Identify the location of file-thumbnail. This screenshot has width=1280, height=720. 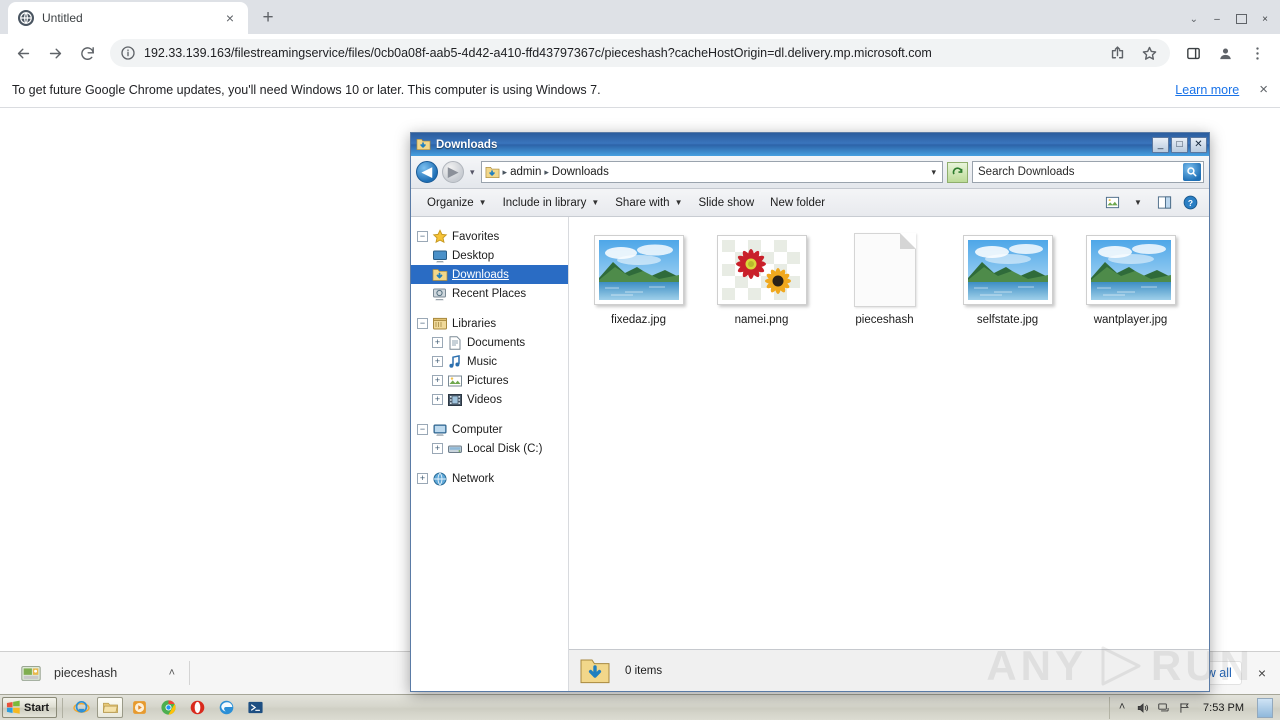
(1131, 270).